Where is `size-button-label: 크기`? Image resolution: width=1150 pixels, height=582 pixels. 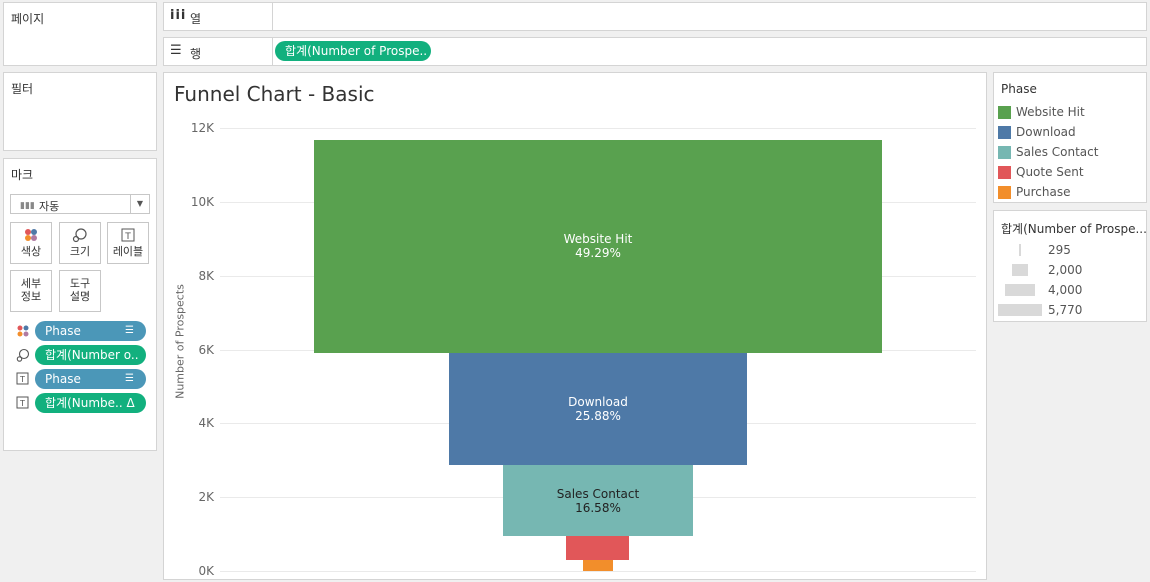
size-button-label: 크기 is located at coordinates (80, 251).